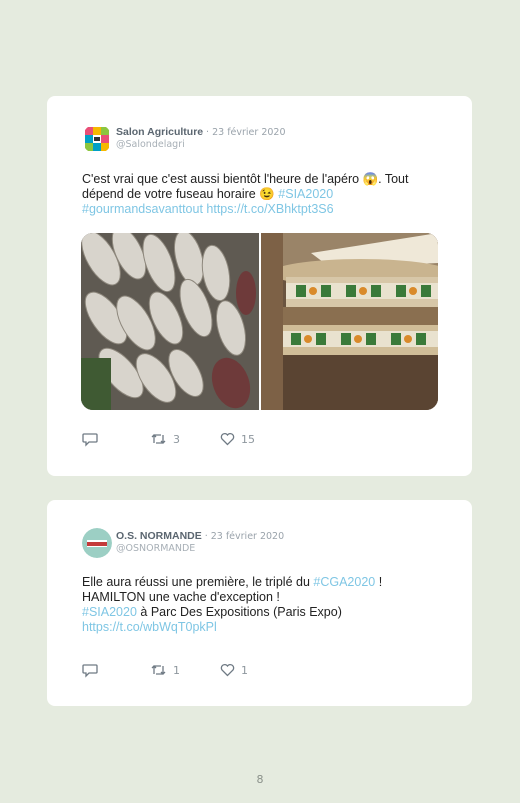  I want to click on page-number: 8, so click(260, 779).